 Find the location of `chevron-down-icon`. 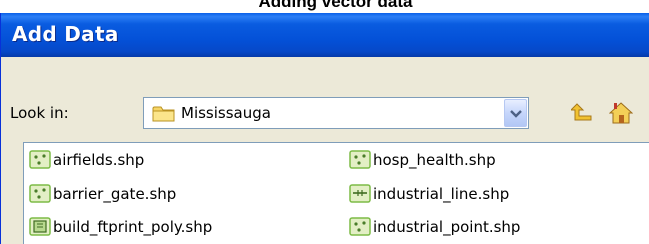

chevron-down-icon is located at coordinates (516, 114).